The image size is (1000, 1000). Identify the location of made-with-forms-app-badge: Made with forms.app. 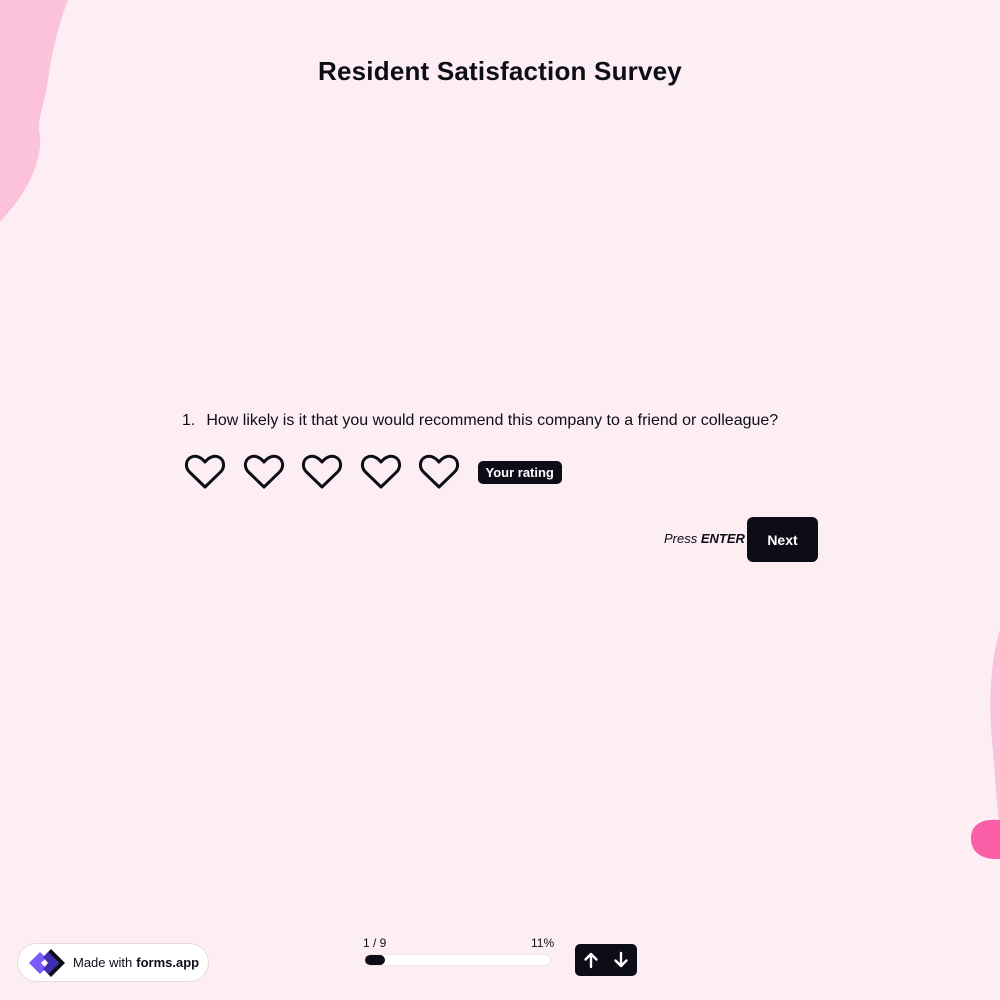
(113, 962).